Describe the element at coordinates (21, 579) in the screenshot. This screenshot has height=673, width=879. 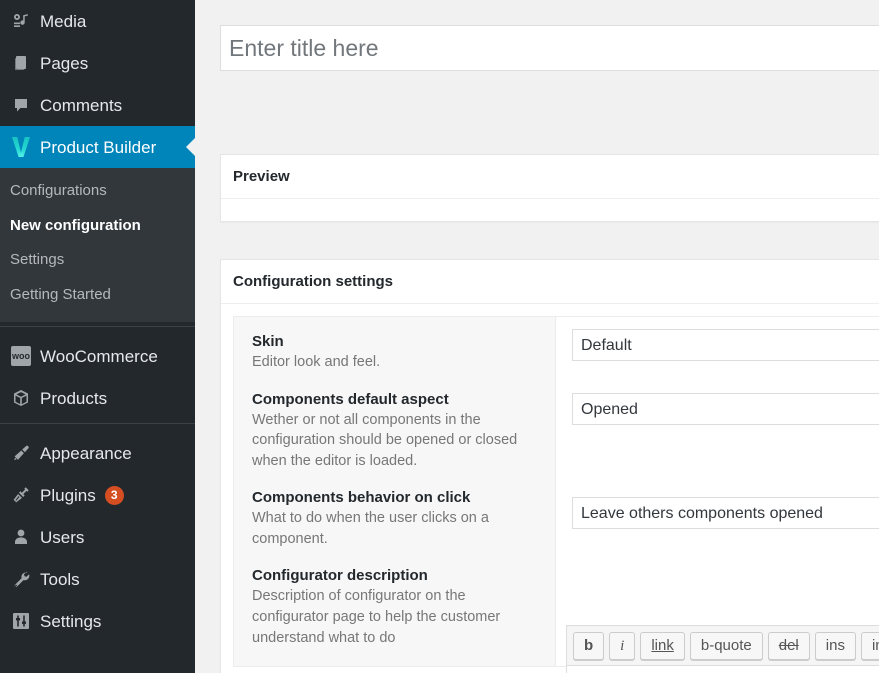
I see `tools-wrench-icon` at that location.